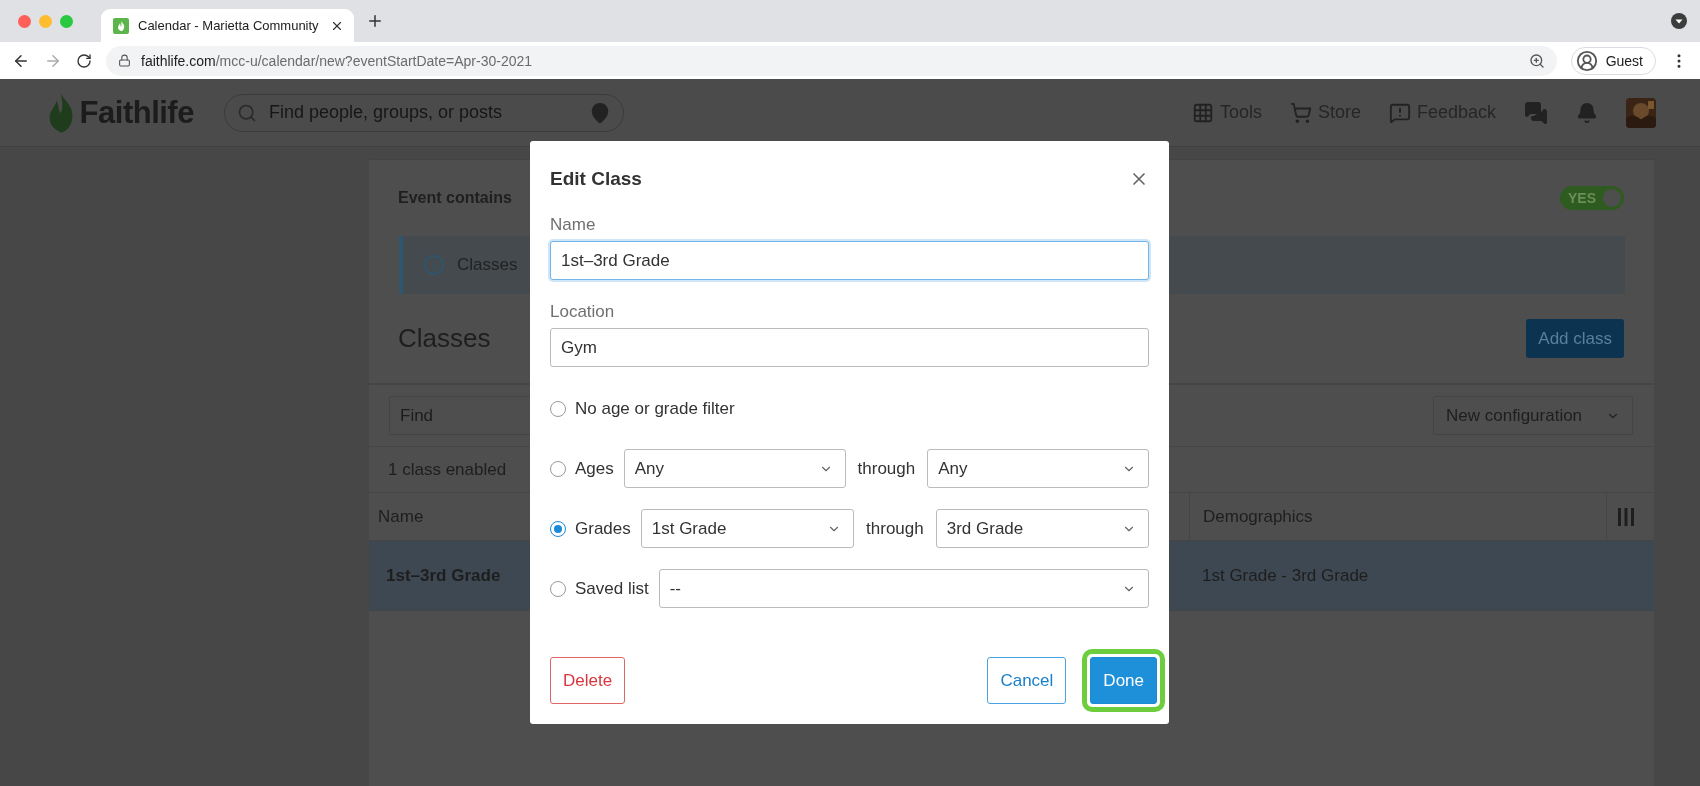 Image resolution: width=1700 pixels, height=786 pixels. Describe the element at coordinates (229, 25) in the screenshot. I see `tab-title: Calendar - Marietta Community` at that location.